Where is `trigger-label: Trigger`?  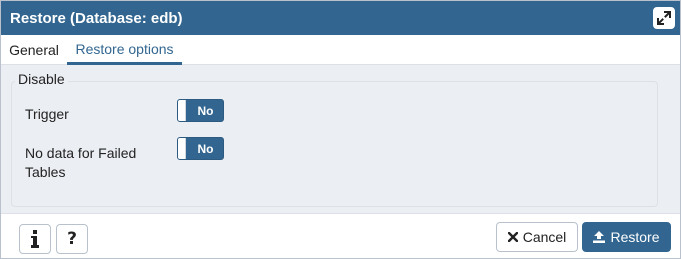 trigger-label: Trigger is located at coordinates (47, 114).